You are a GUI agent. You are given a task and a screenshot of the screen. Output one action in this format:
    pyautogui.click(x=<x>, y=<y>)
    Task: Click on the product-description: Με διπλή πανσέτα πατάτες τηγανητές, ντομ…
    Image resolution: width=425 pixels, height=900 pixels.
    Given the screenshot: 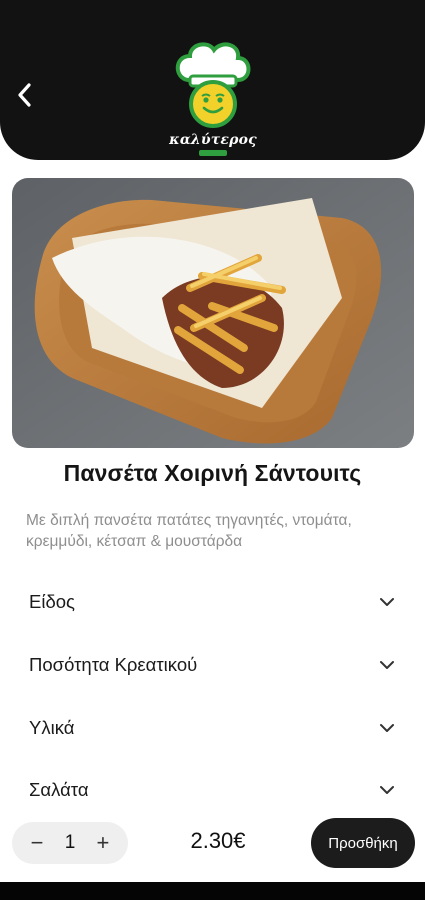 What is the action you would take?
    pyautogui.click(x=189, y=531)
    